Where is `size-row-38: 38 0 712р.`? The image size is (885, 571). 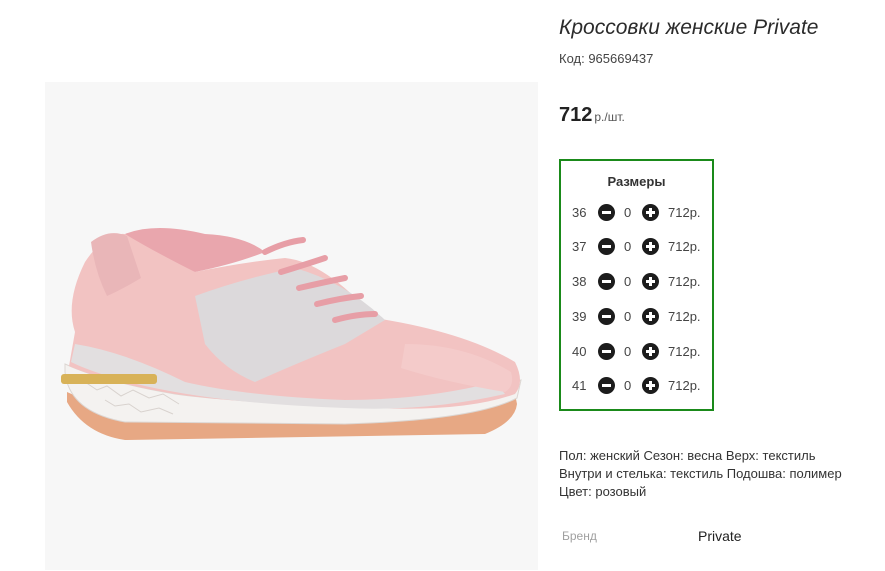
size-row-38: 38 0 712р. is located at coordinates (636, 282).